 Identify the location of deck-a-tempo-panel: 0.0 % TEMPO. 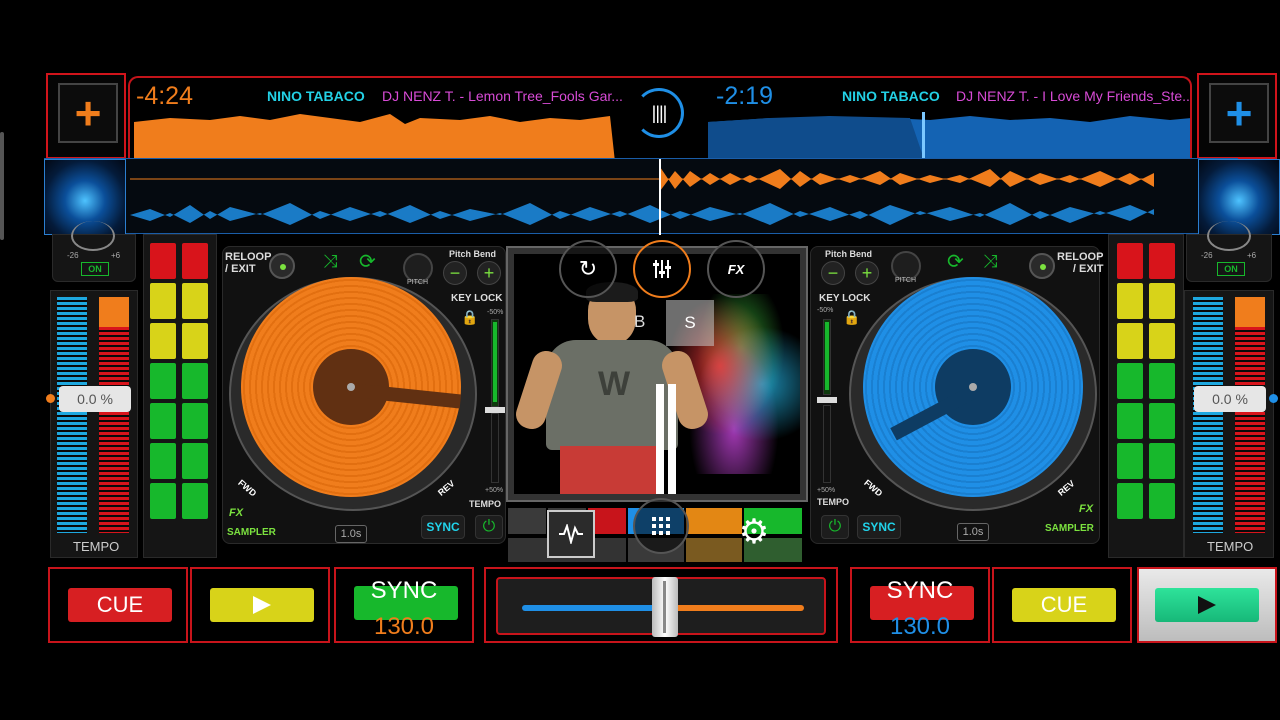
(94, 424).